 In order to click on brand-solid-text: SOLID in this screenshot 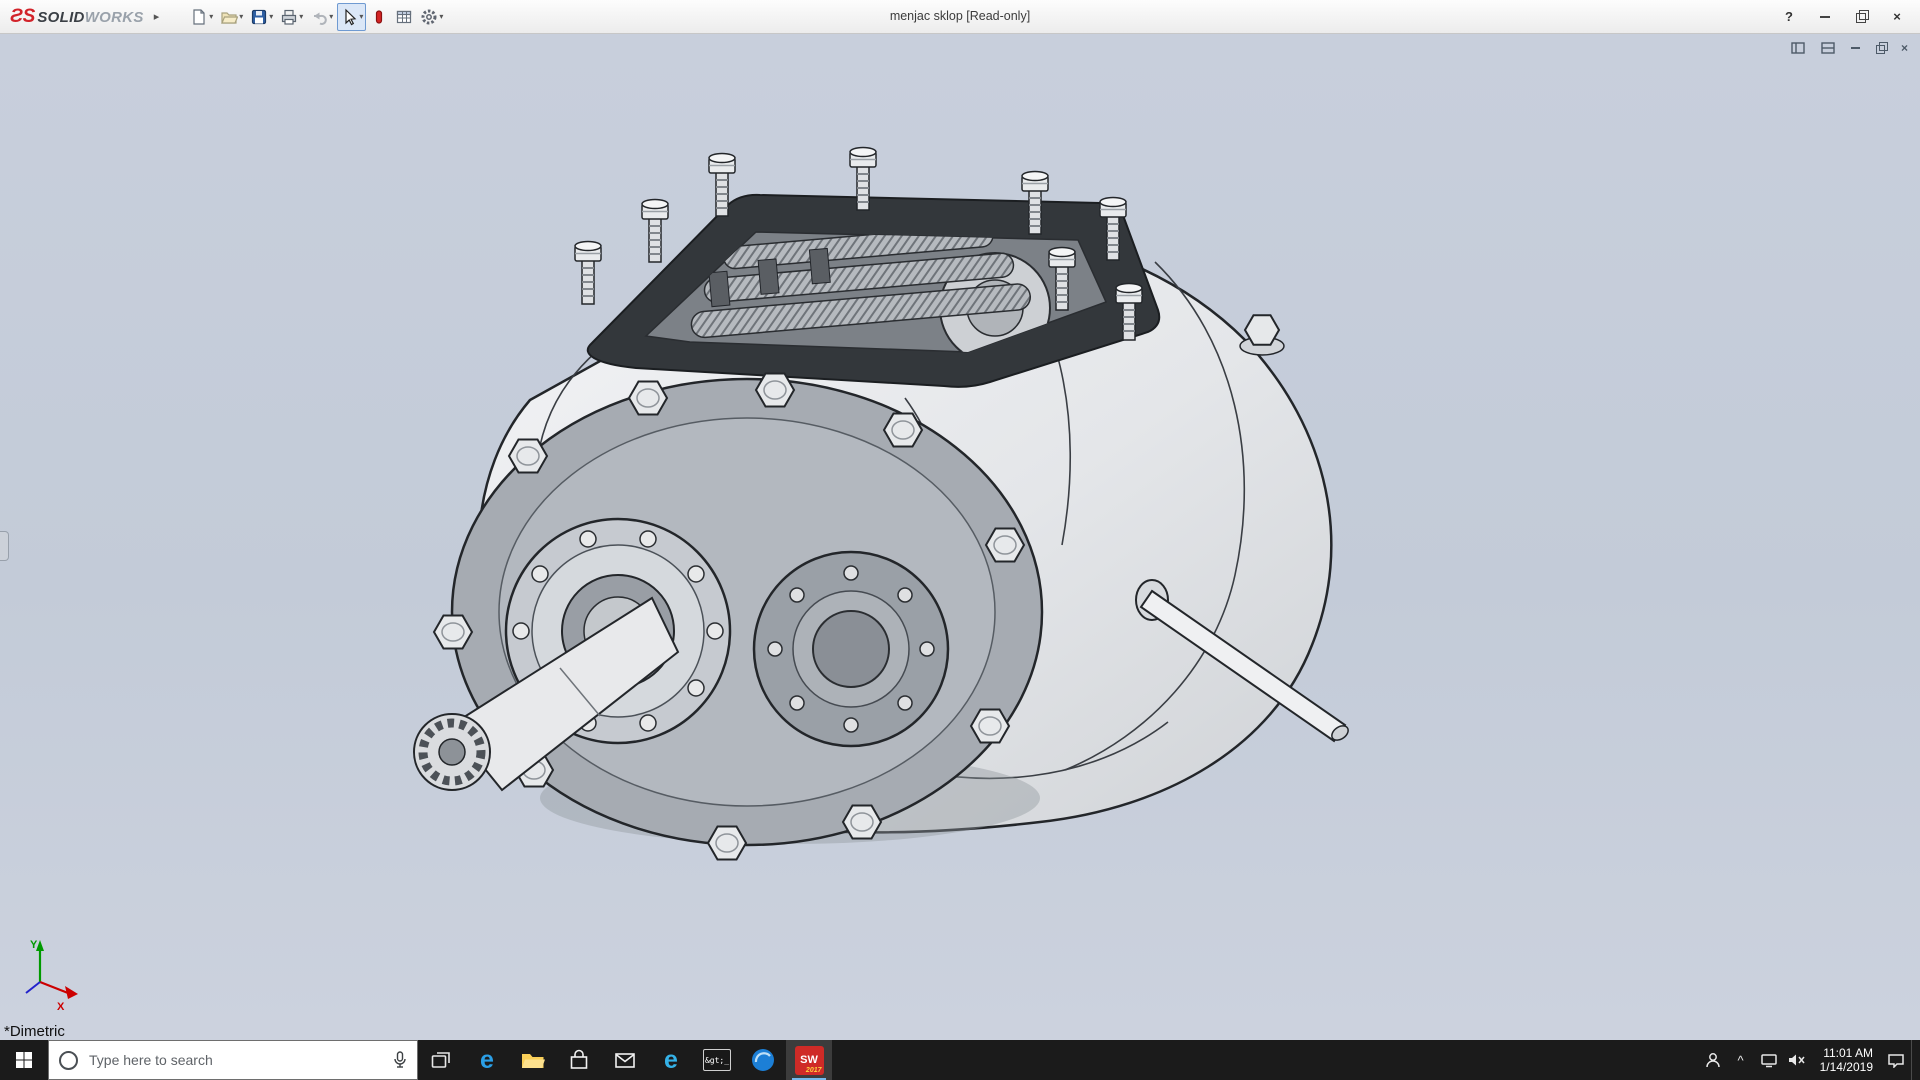, I will do `click(61, 17)`.